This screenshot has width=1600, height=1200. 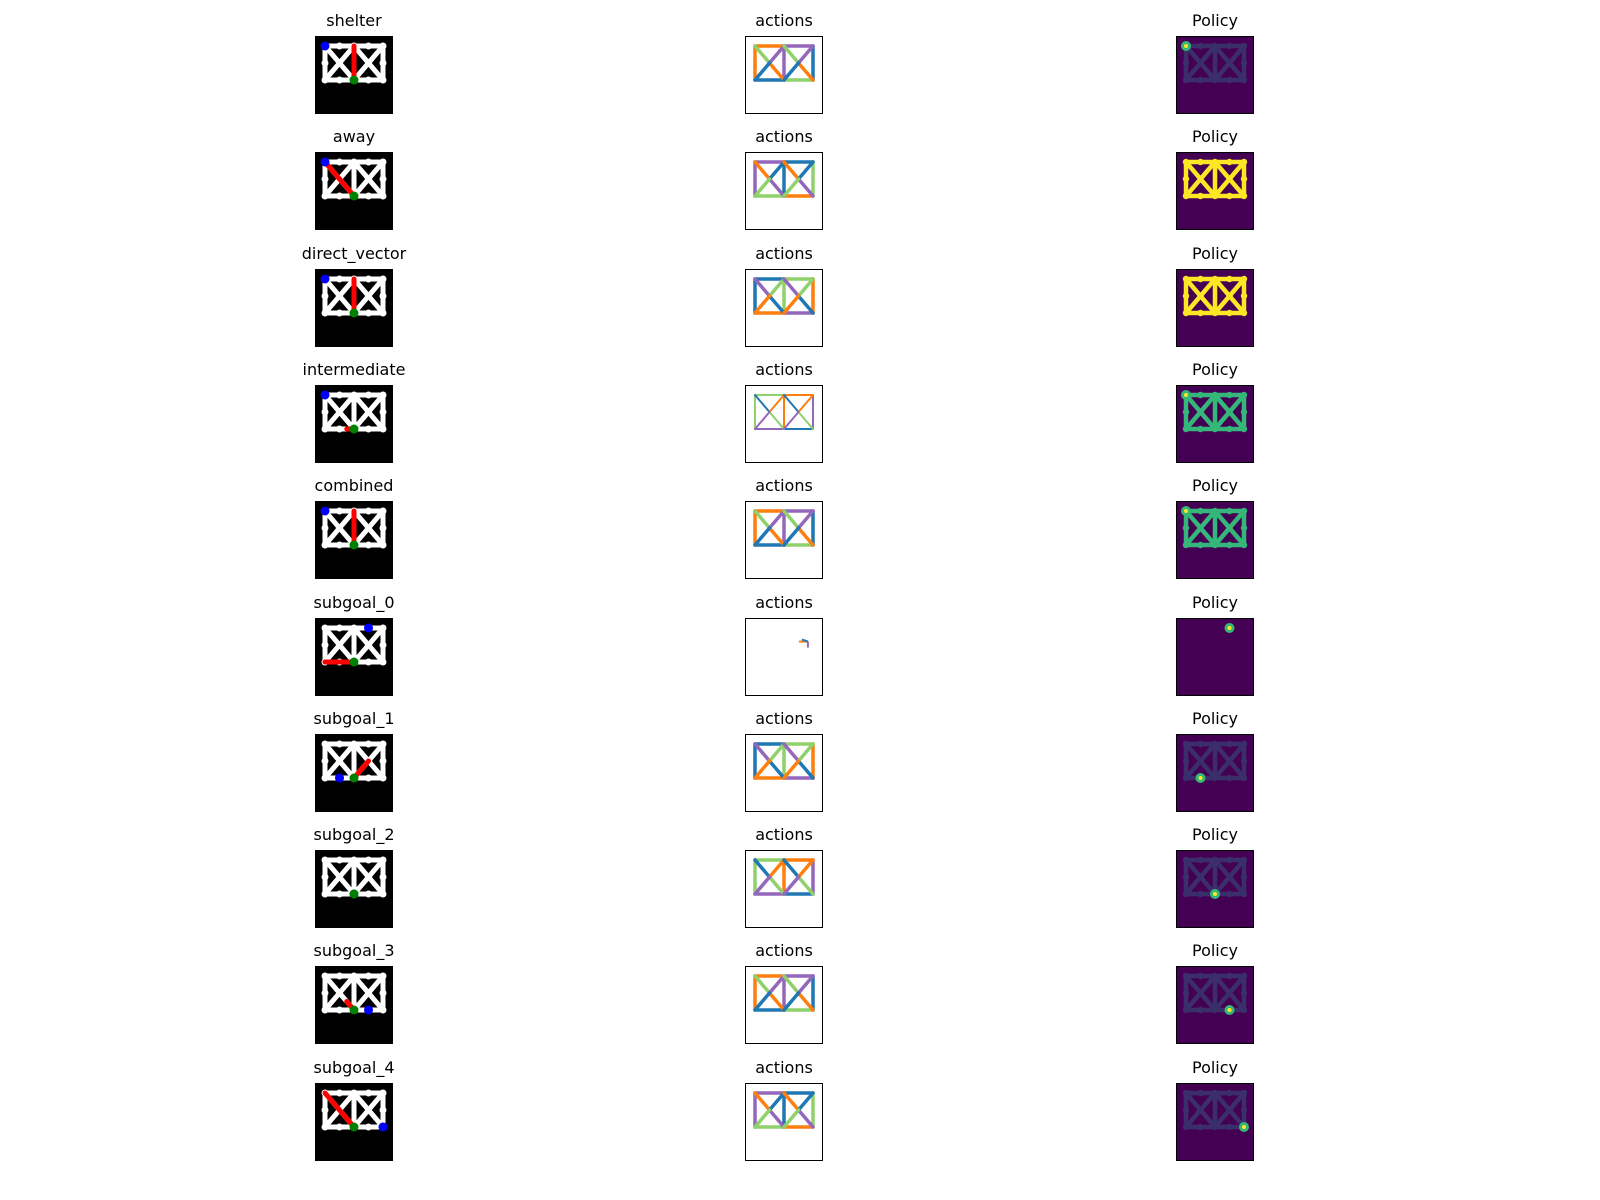 What do you see at coordinates (784, 1005) in the screenshot?
I see `actions-panel-svg` at bounding box center [784, 1005].